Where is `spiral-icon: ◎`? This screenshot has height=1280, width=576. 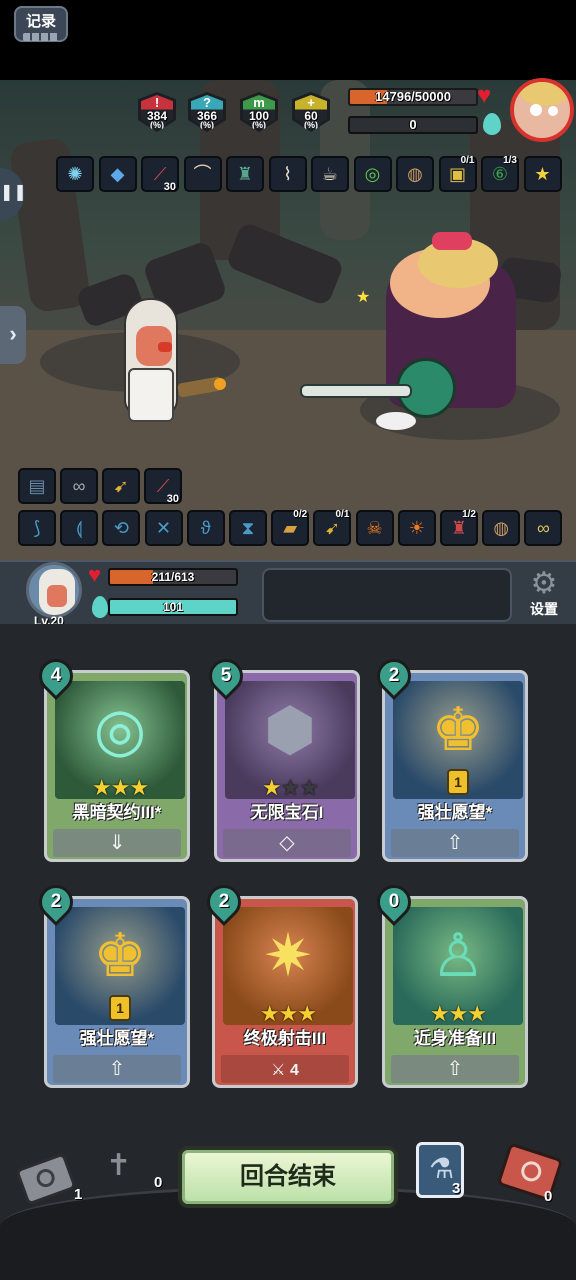 spiral-icon: ◎ is located at coordinates (372, 174).